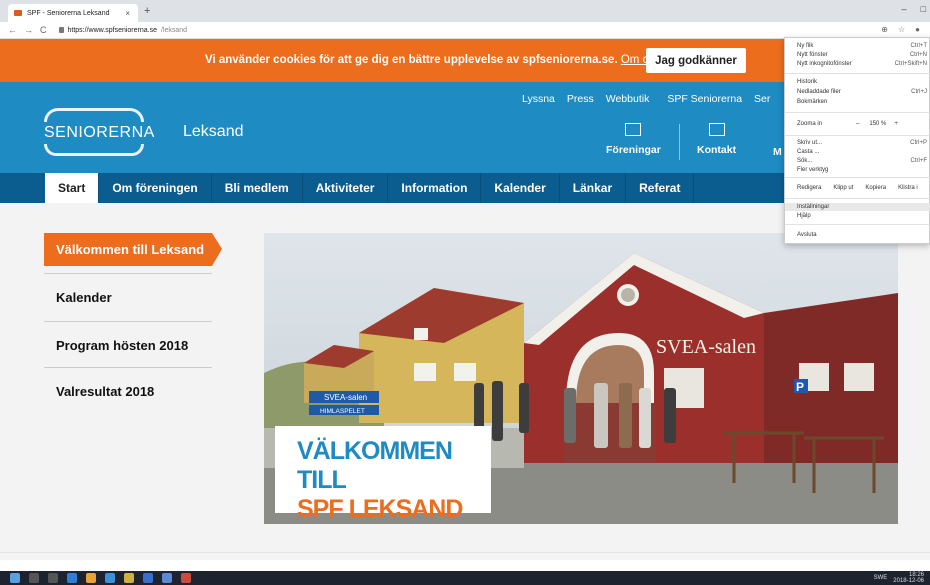  I want to click on url-path: /leksand, so click(174, 30).